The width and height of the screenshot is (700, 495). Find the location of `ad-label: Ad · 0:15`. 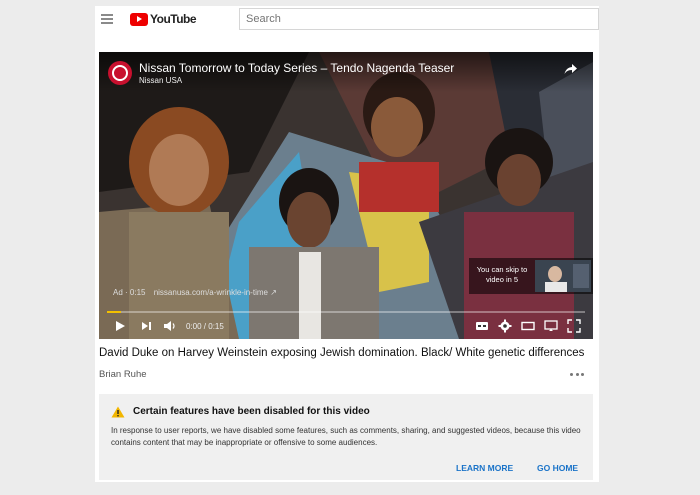

ad-label: Ad · 0:15 is located at coordinates (129, 292).